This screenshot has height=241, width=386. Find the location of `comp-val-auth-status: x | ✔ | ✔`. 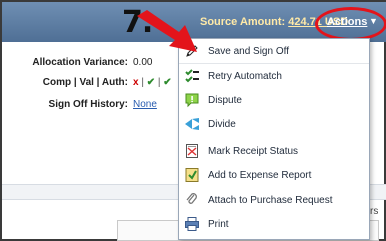

comp-val-auth-status: x | ✔ | ✔ is located at coordinates (152, 82).